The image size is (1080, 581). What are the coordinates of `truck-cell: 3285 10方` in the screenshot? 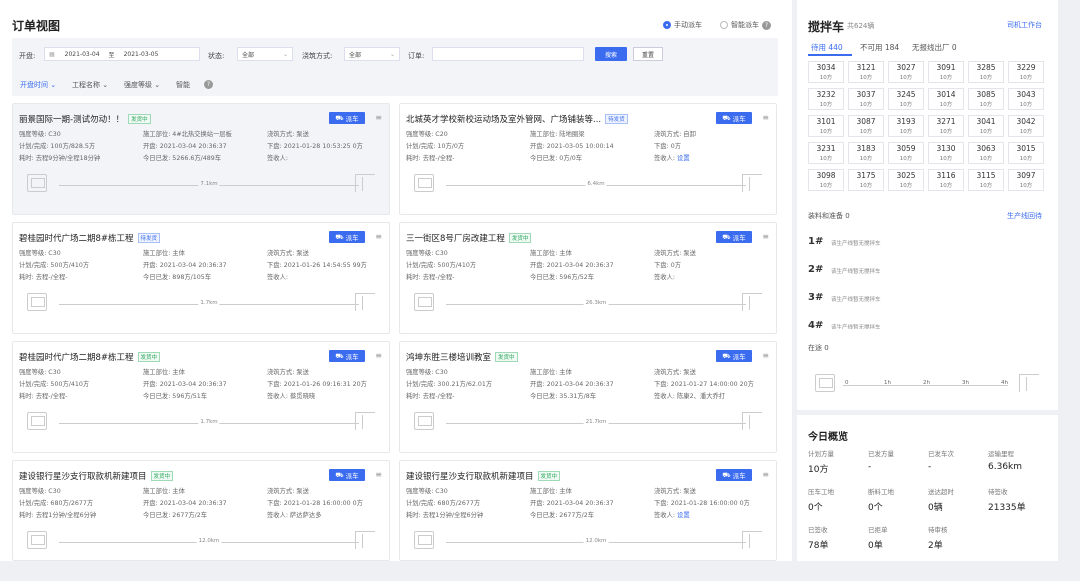 It's located at (986, 72).